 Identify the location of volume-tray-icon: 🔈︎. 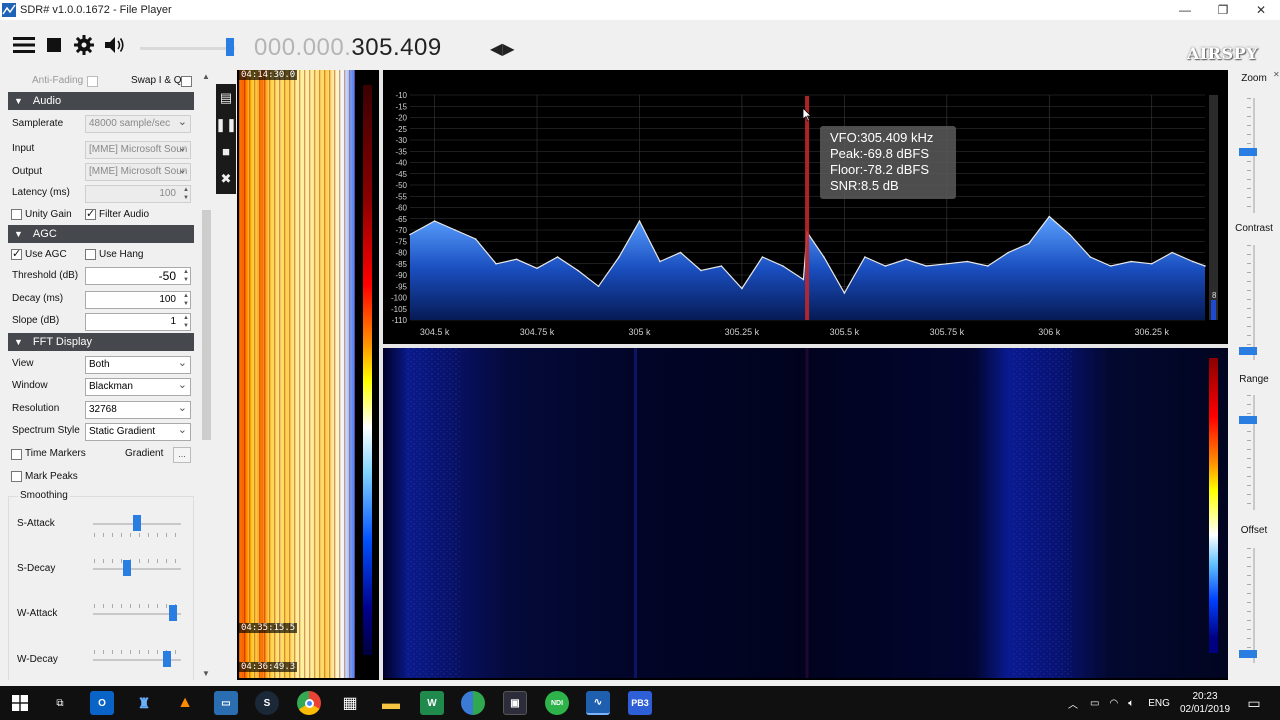
(1131, 703).